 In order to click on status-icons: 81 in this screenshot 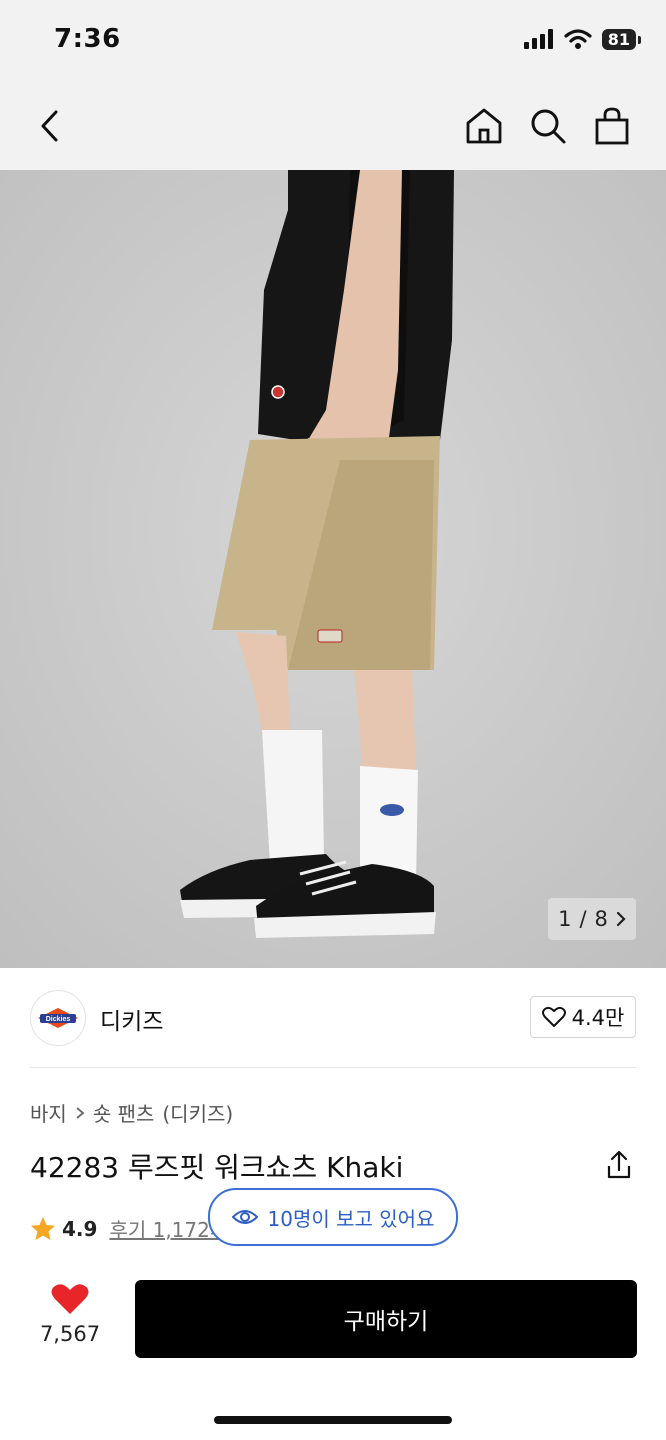, I will do `click(582, 39)`.